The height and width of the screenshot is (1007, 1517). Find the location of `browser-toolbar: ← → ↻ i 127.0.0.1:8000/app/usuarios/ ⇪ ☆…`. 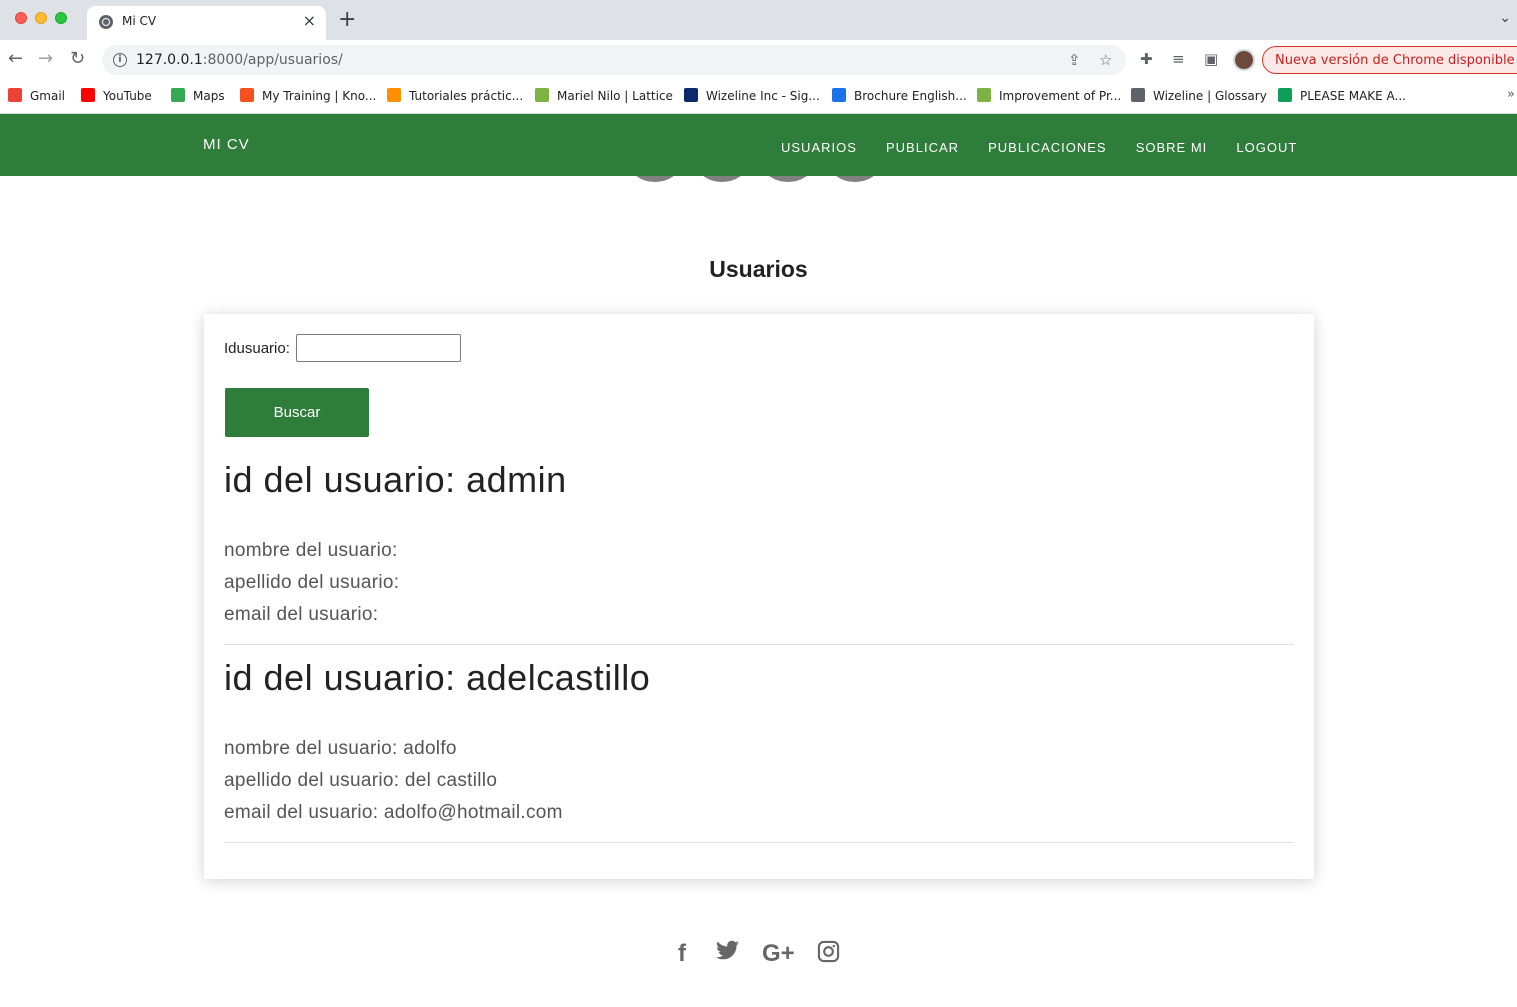

browser-toolbar: ← → ↻ i 127.0.0.1:8000/app/usuarios/ ⇪ ☆… is located at coordinates (758, 60).